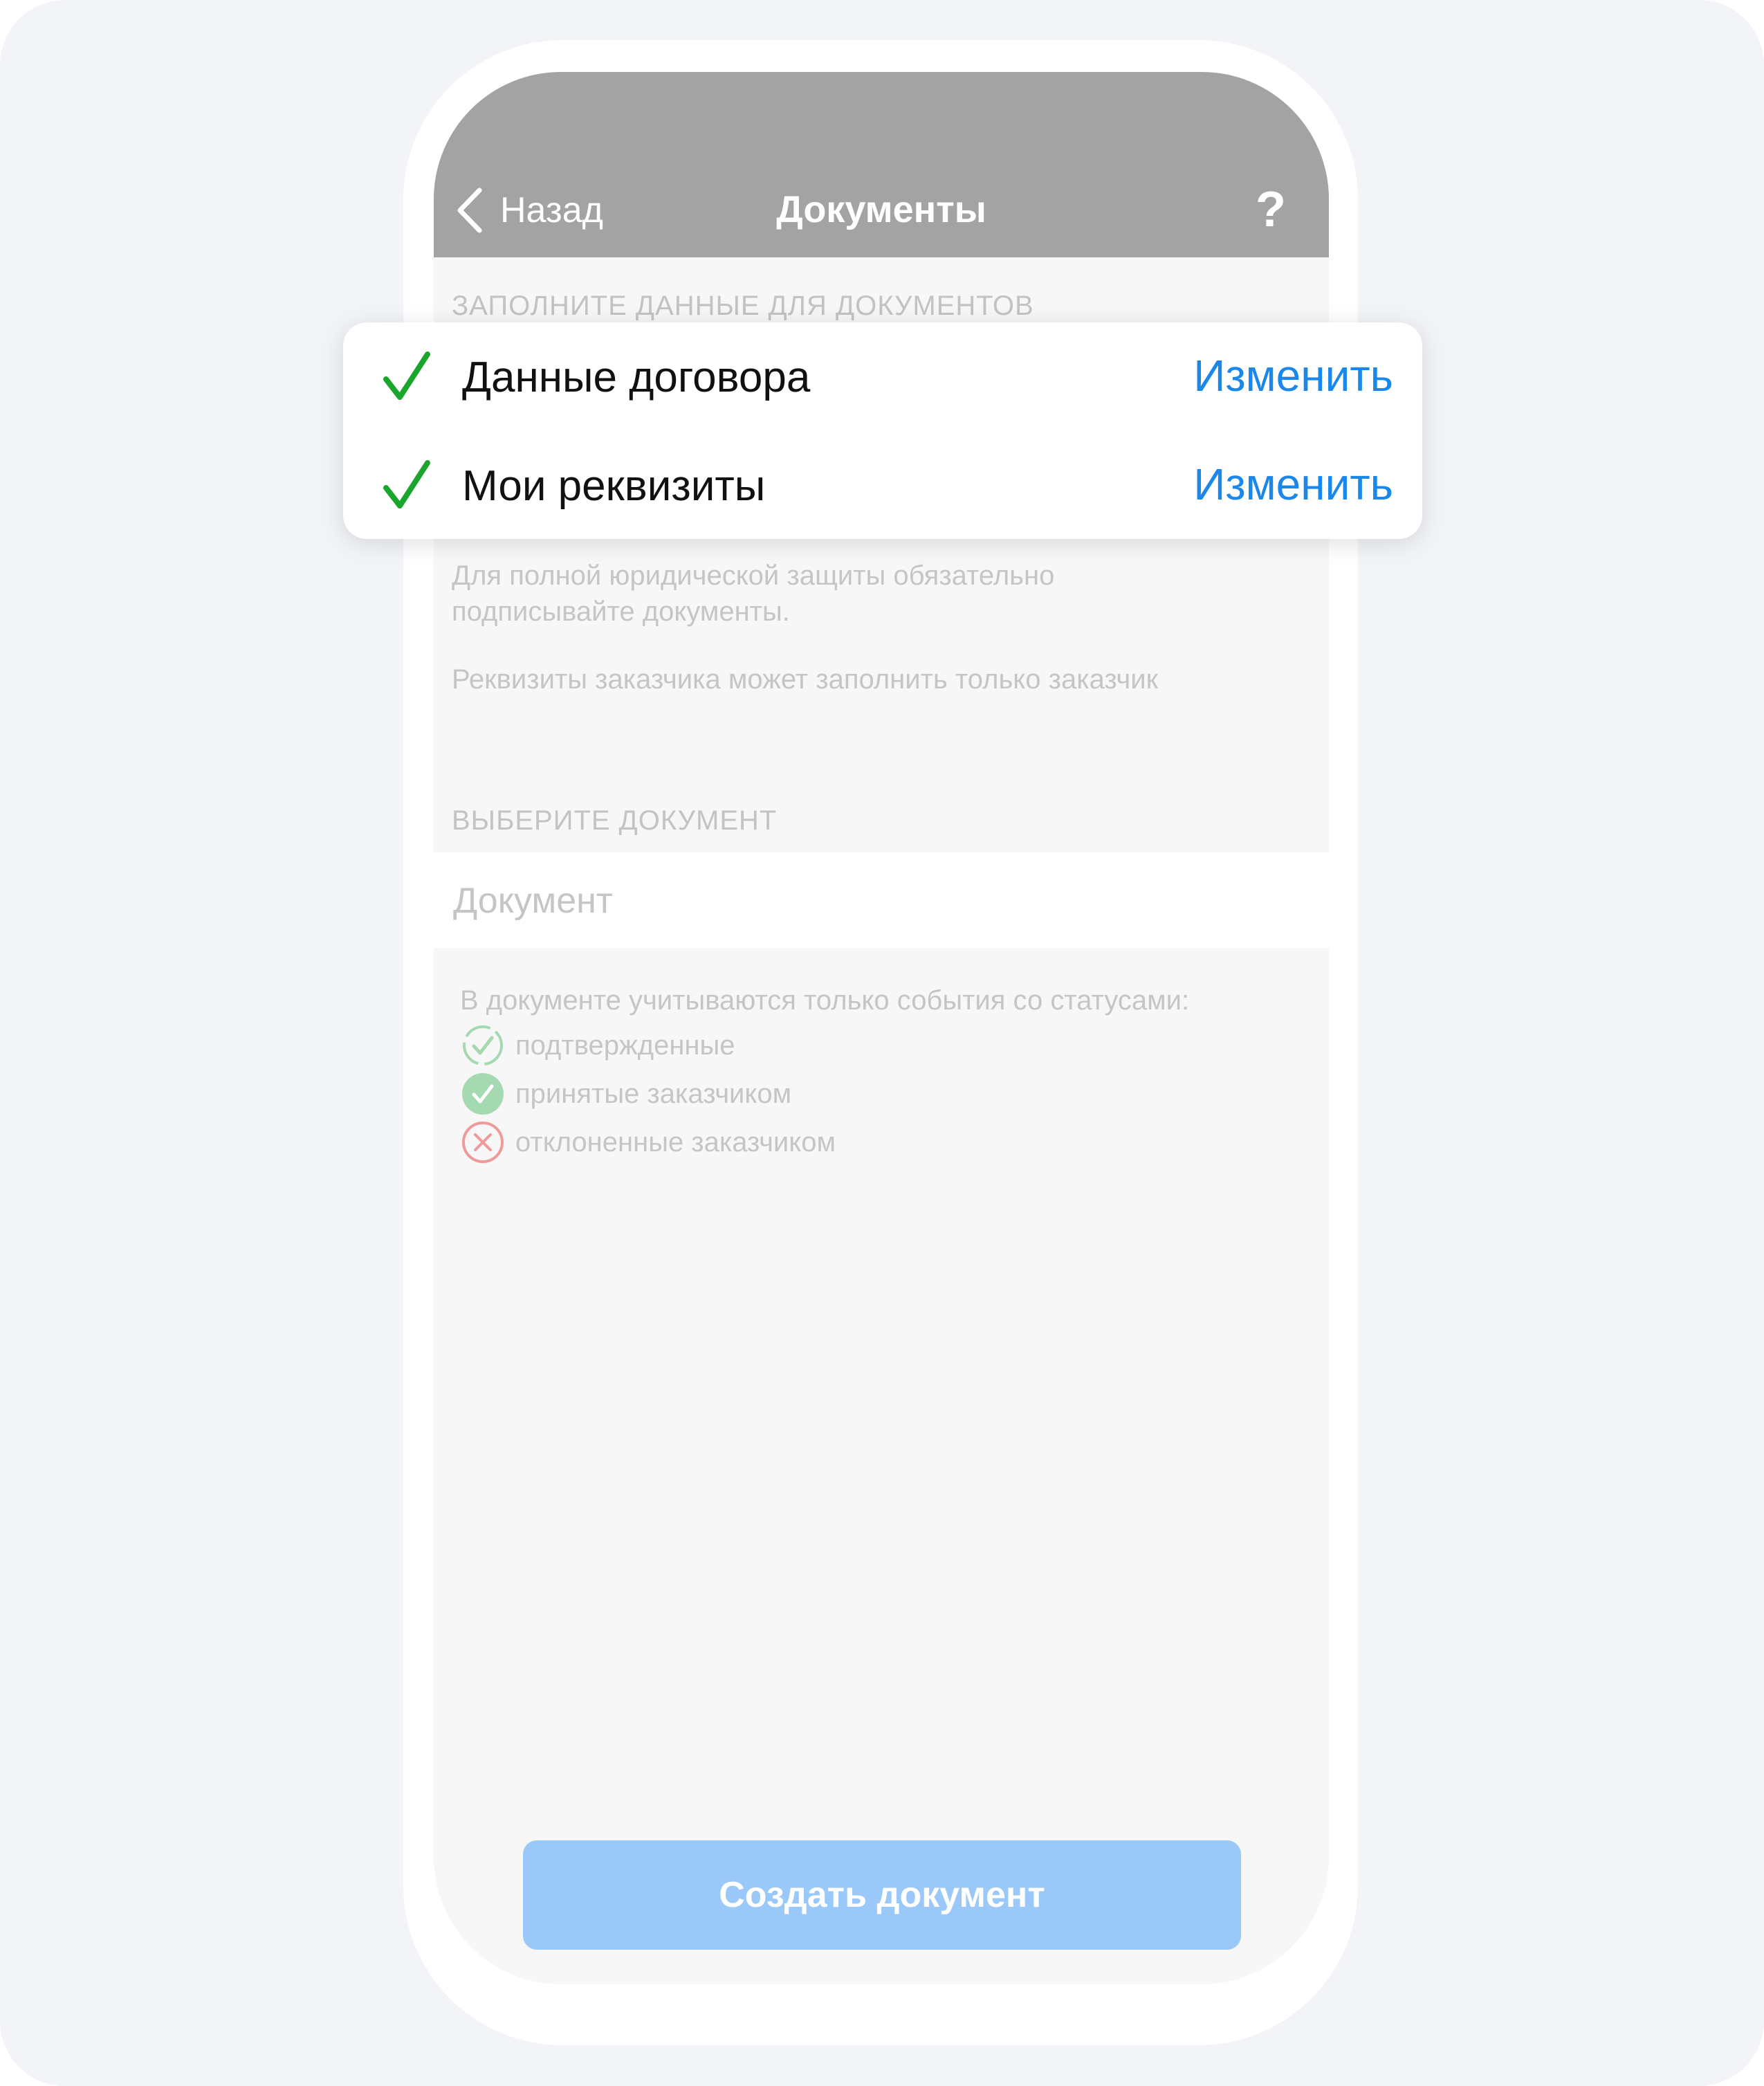  What do you see at coordinates (1271, 209) in the screenshot?
I see `help-button: ?` at bounding box center [1271, 209].